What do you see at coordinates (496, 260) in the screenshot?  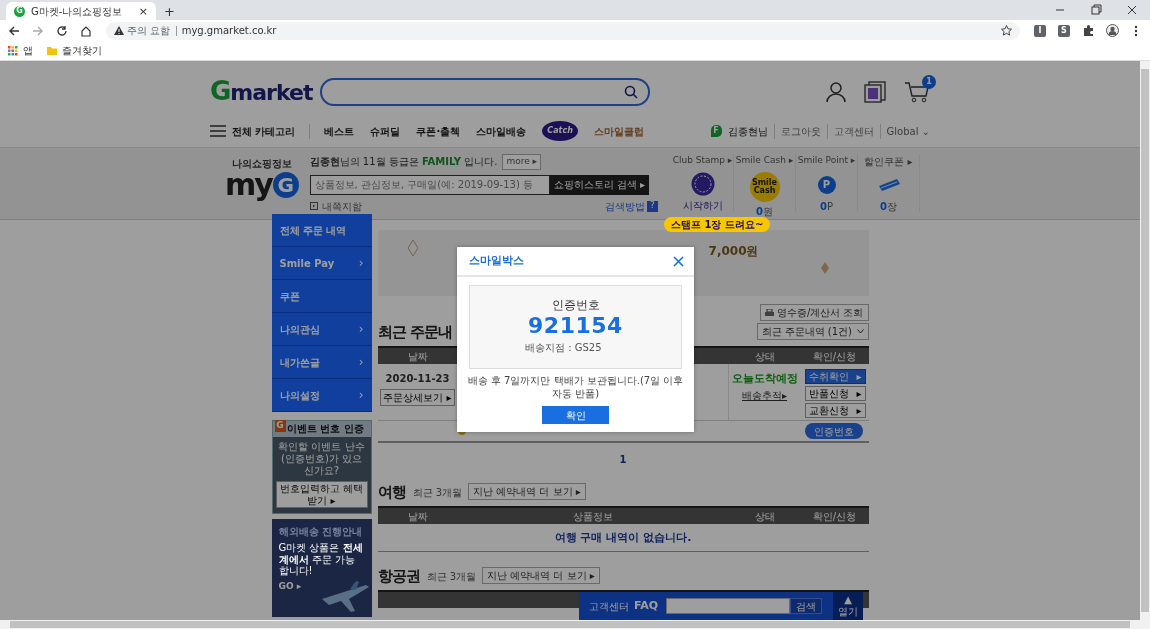 I see `dialog-title: 스마일박스` at bounding box center [496, 260].